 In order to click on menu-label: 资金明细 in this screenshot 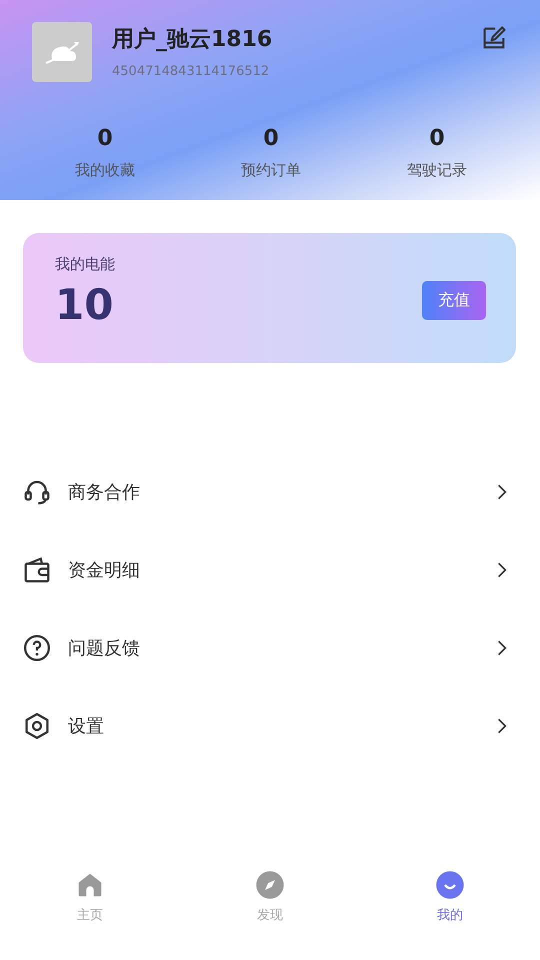, I will do `click(104, 570)`.